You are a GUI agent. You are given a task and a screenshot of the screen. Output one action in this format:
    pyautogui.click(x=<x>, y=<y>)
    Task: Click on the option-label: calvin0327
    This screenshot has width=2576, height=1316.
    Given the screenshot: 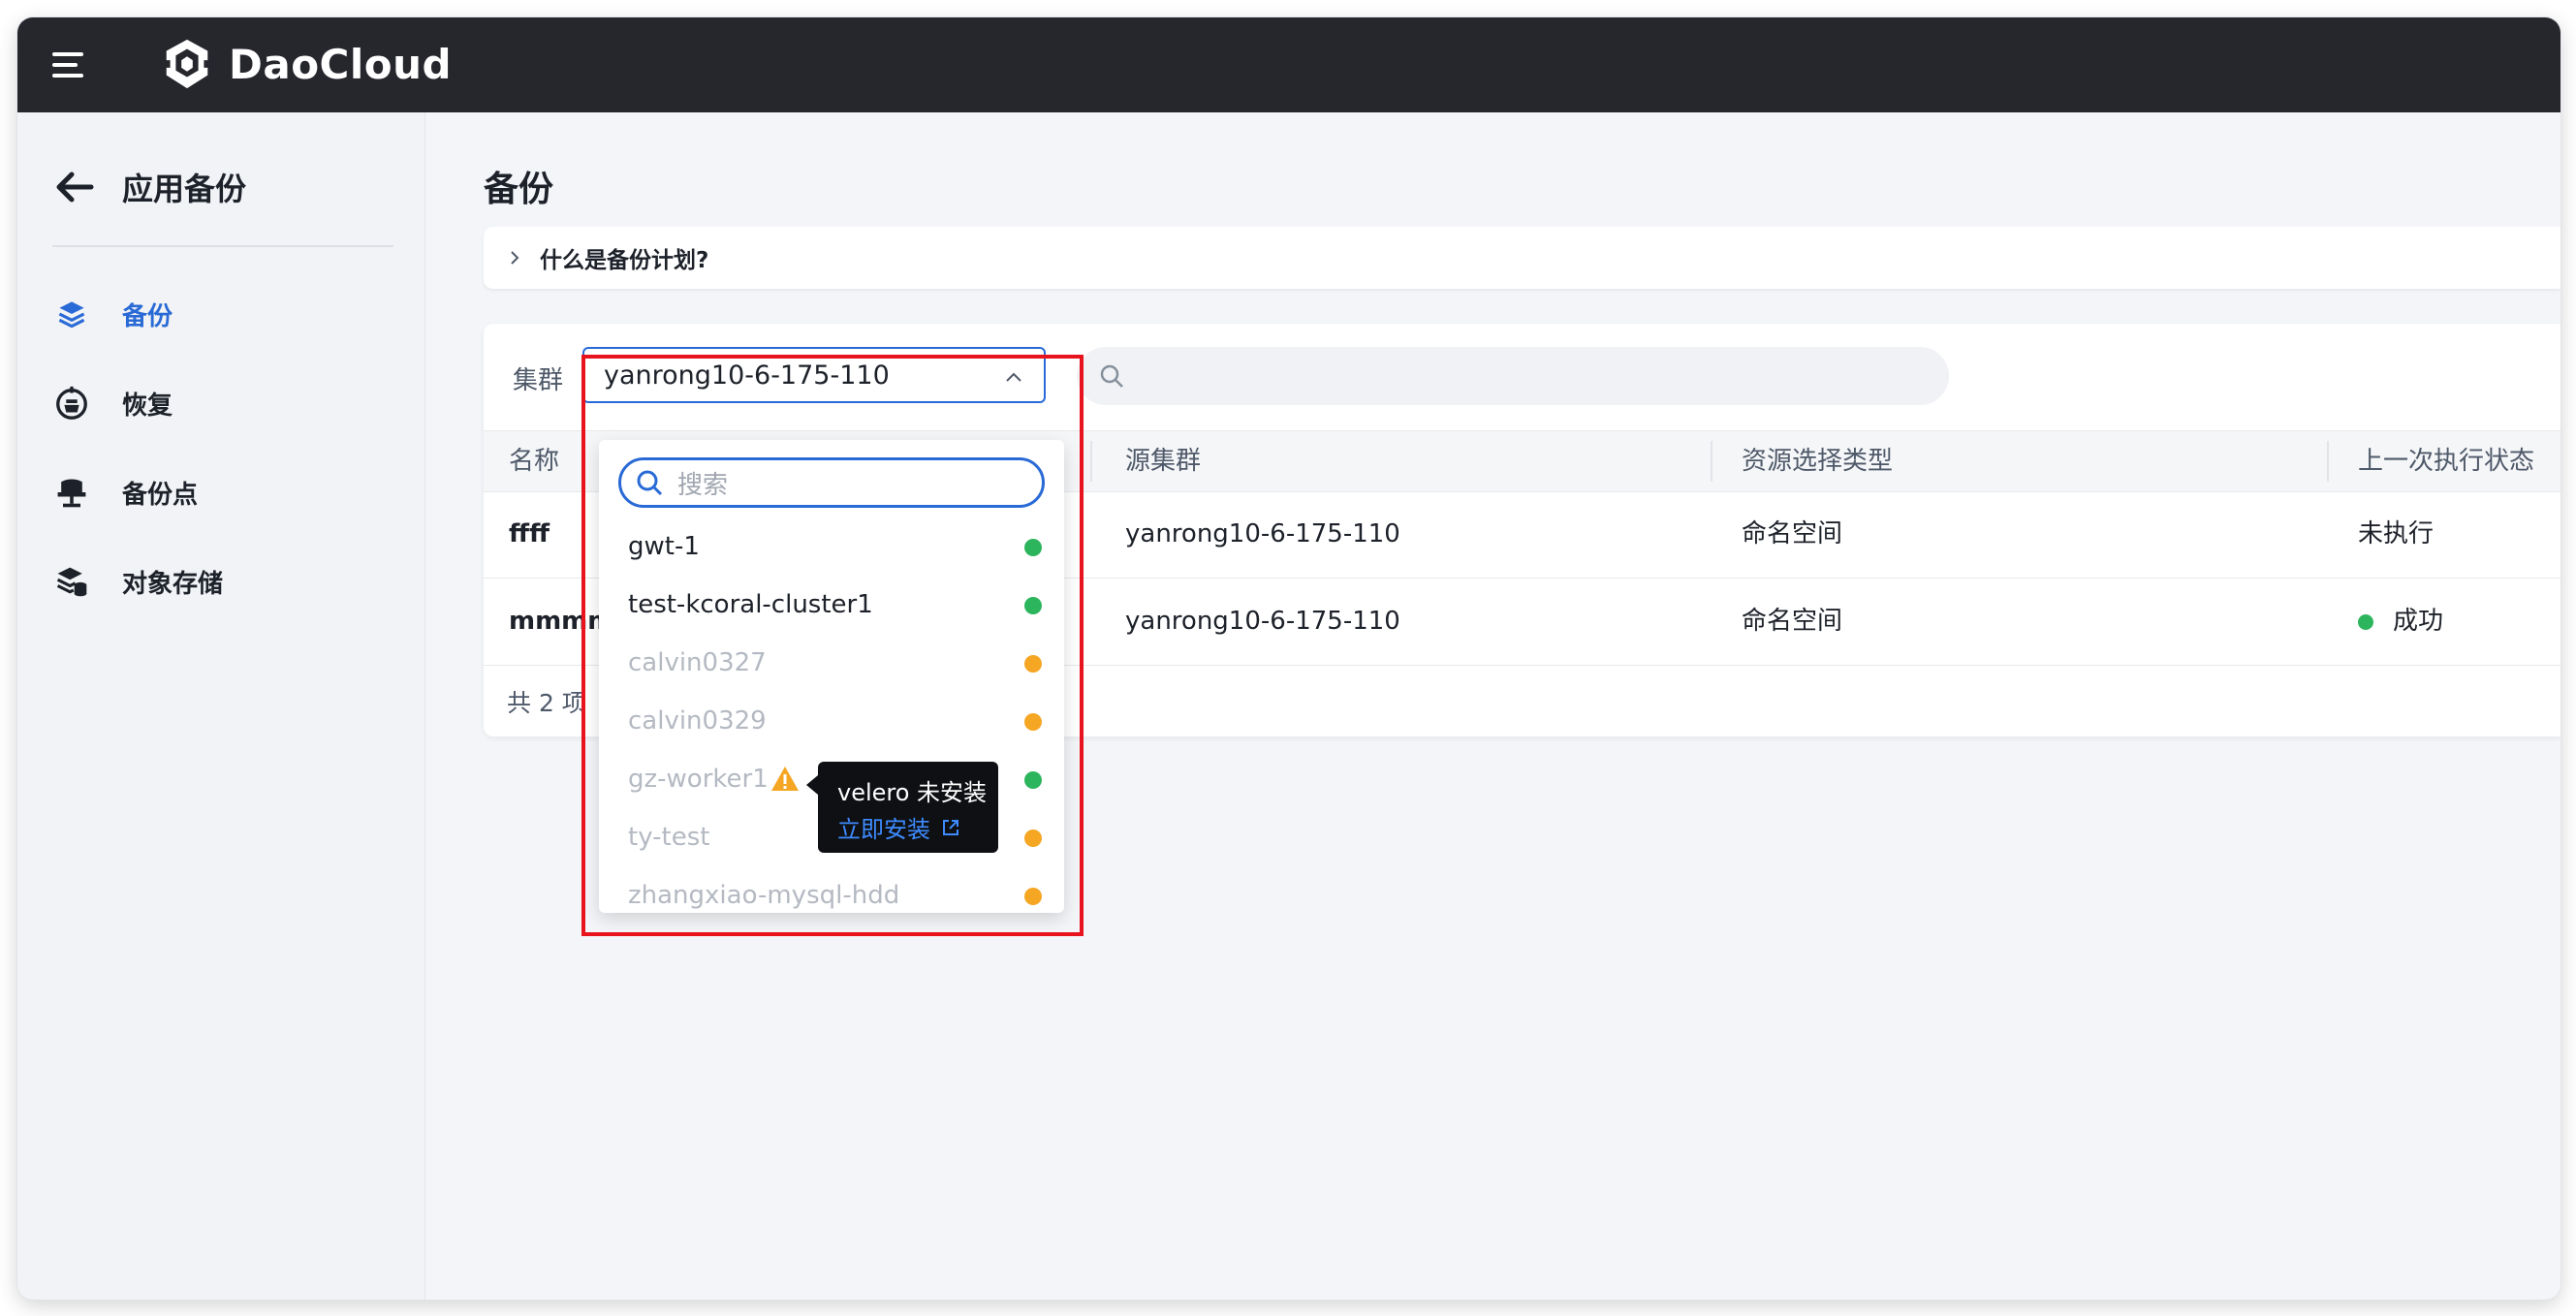 What is the action you would take?
    pyautogui.click(x=697, y=662)
    